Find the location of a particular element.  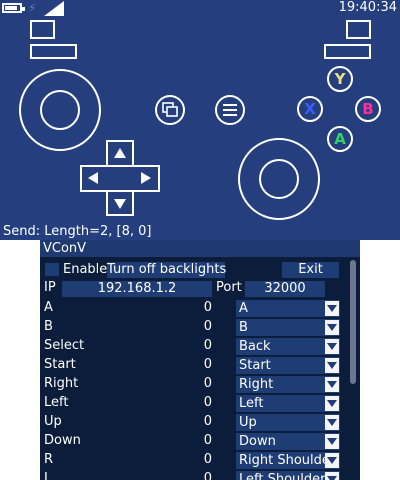

mapping-select-9: Left Shoulder is located at coordinates (288, 475).